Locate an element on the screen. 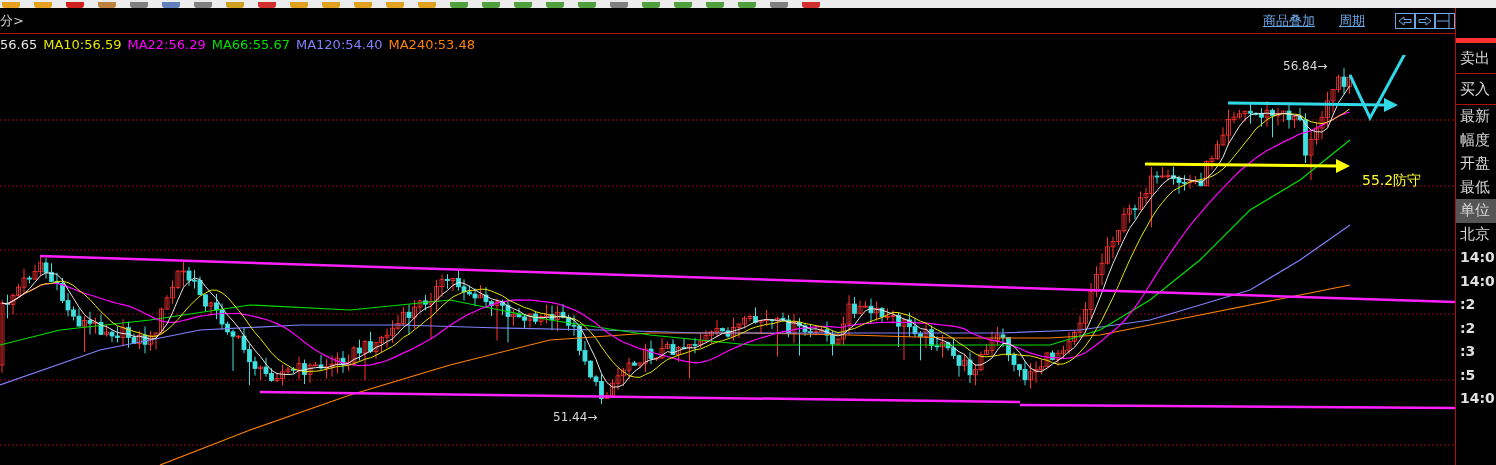  panel-layout-icon is located at coordinates (1445, 20).